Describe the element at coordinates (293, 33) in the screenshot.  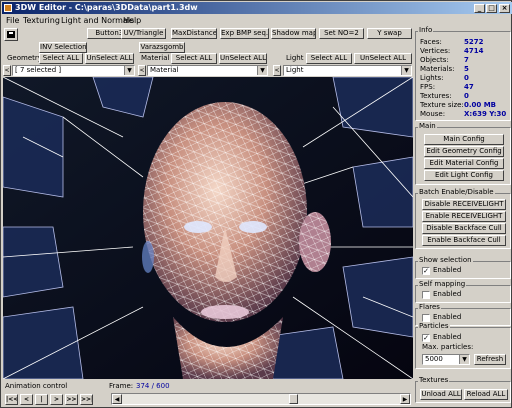
I see `shadow-map-button: Shadow map` at that location.